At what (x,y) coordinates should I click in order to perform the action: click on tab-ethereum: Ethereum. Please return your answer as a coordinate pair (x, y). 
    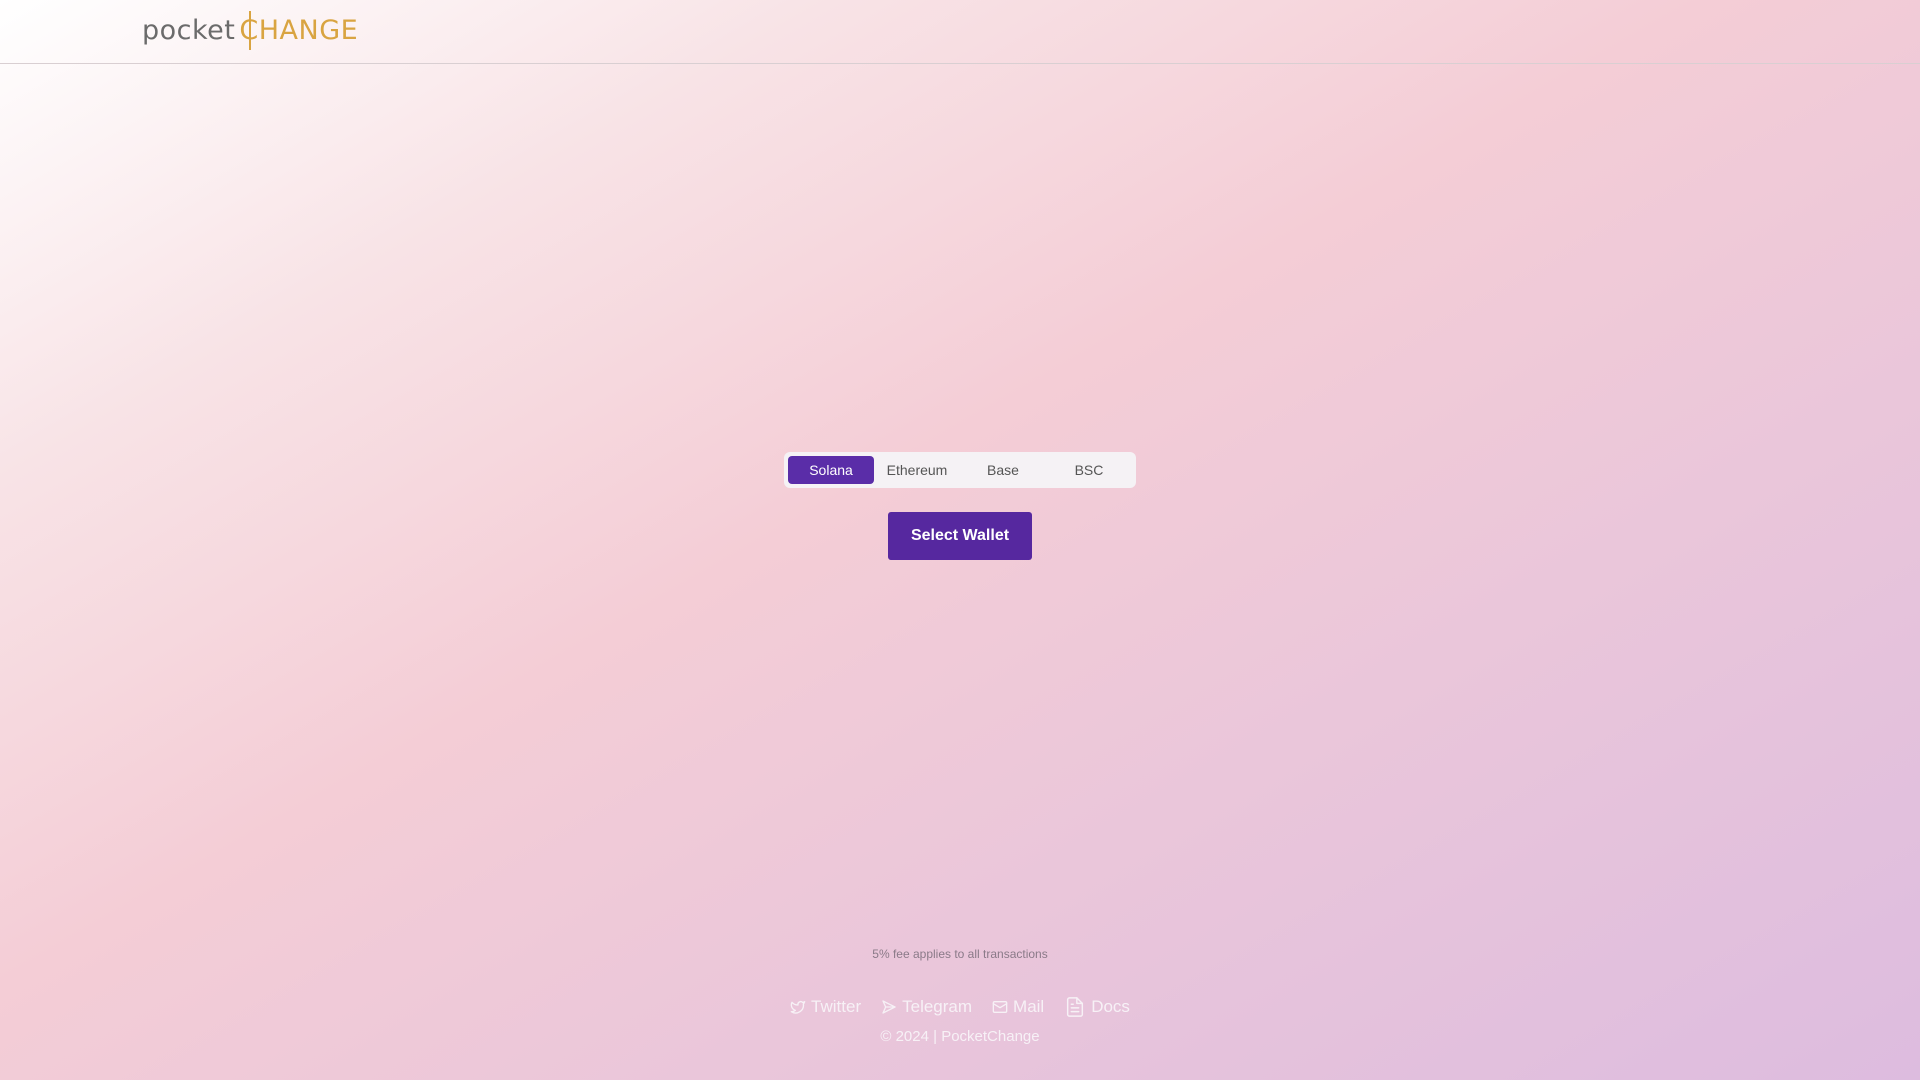
    Looking at the image, I should click on (917, 470).